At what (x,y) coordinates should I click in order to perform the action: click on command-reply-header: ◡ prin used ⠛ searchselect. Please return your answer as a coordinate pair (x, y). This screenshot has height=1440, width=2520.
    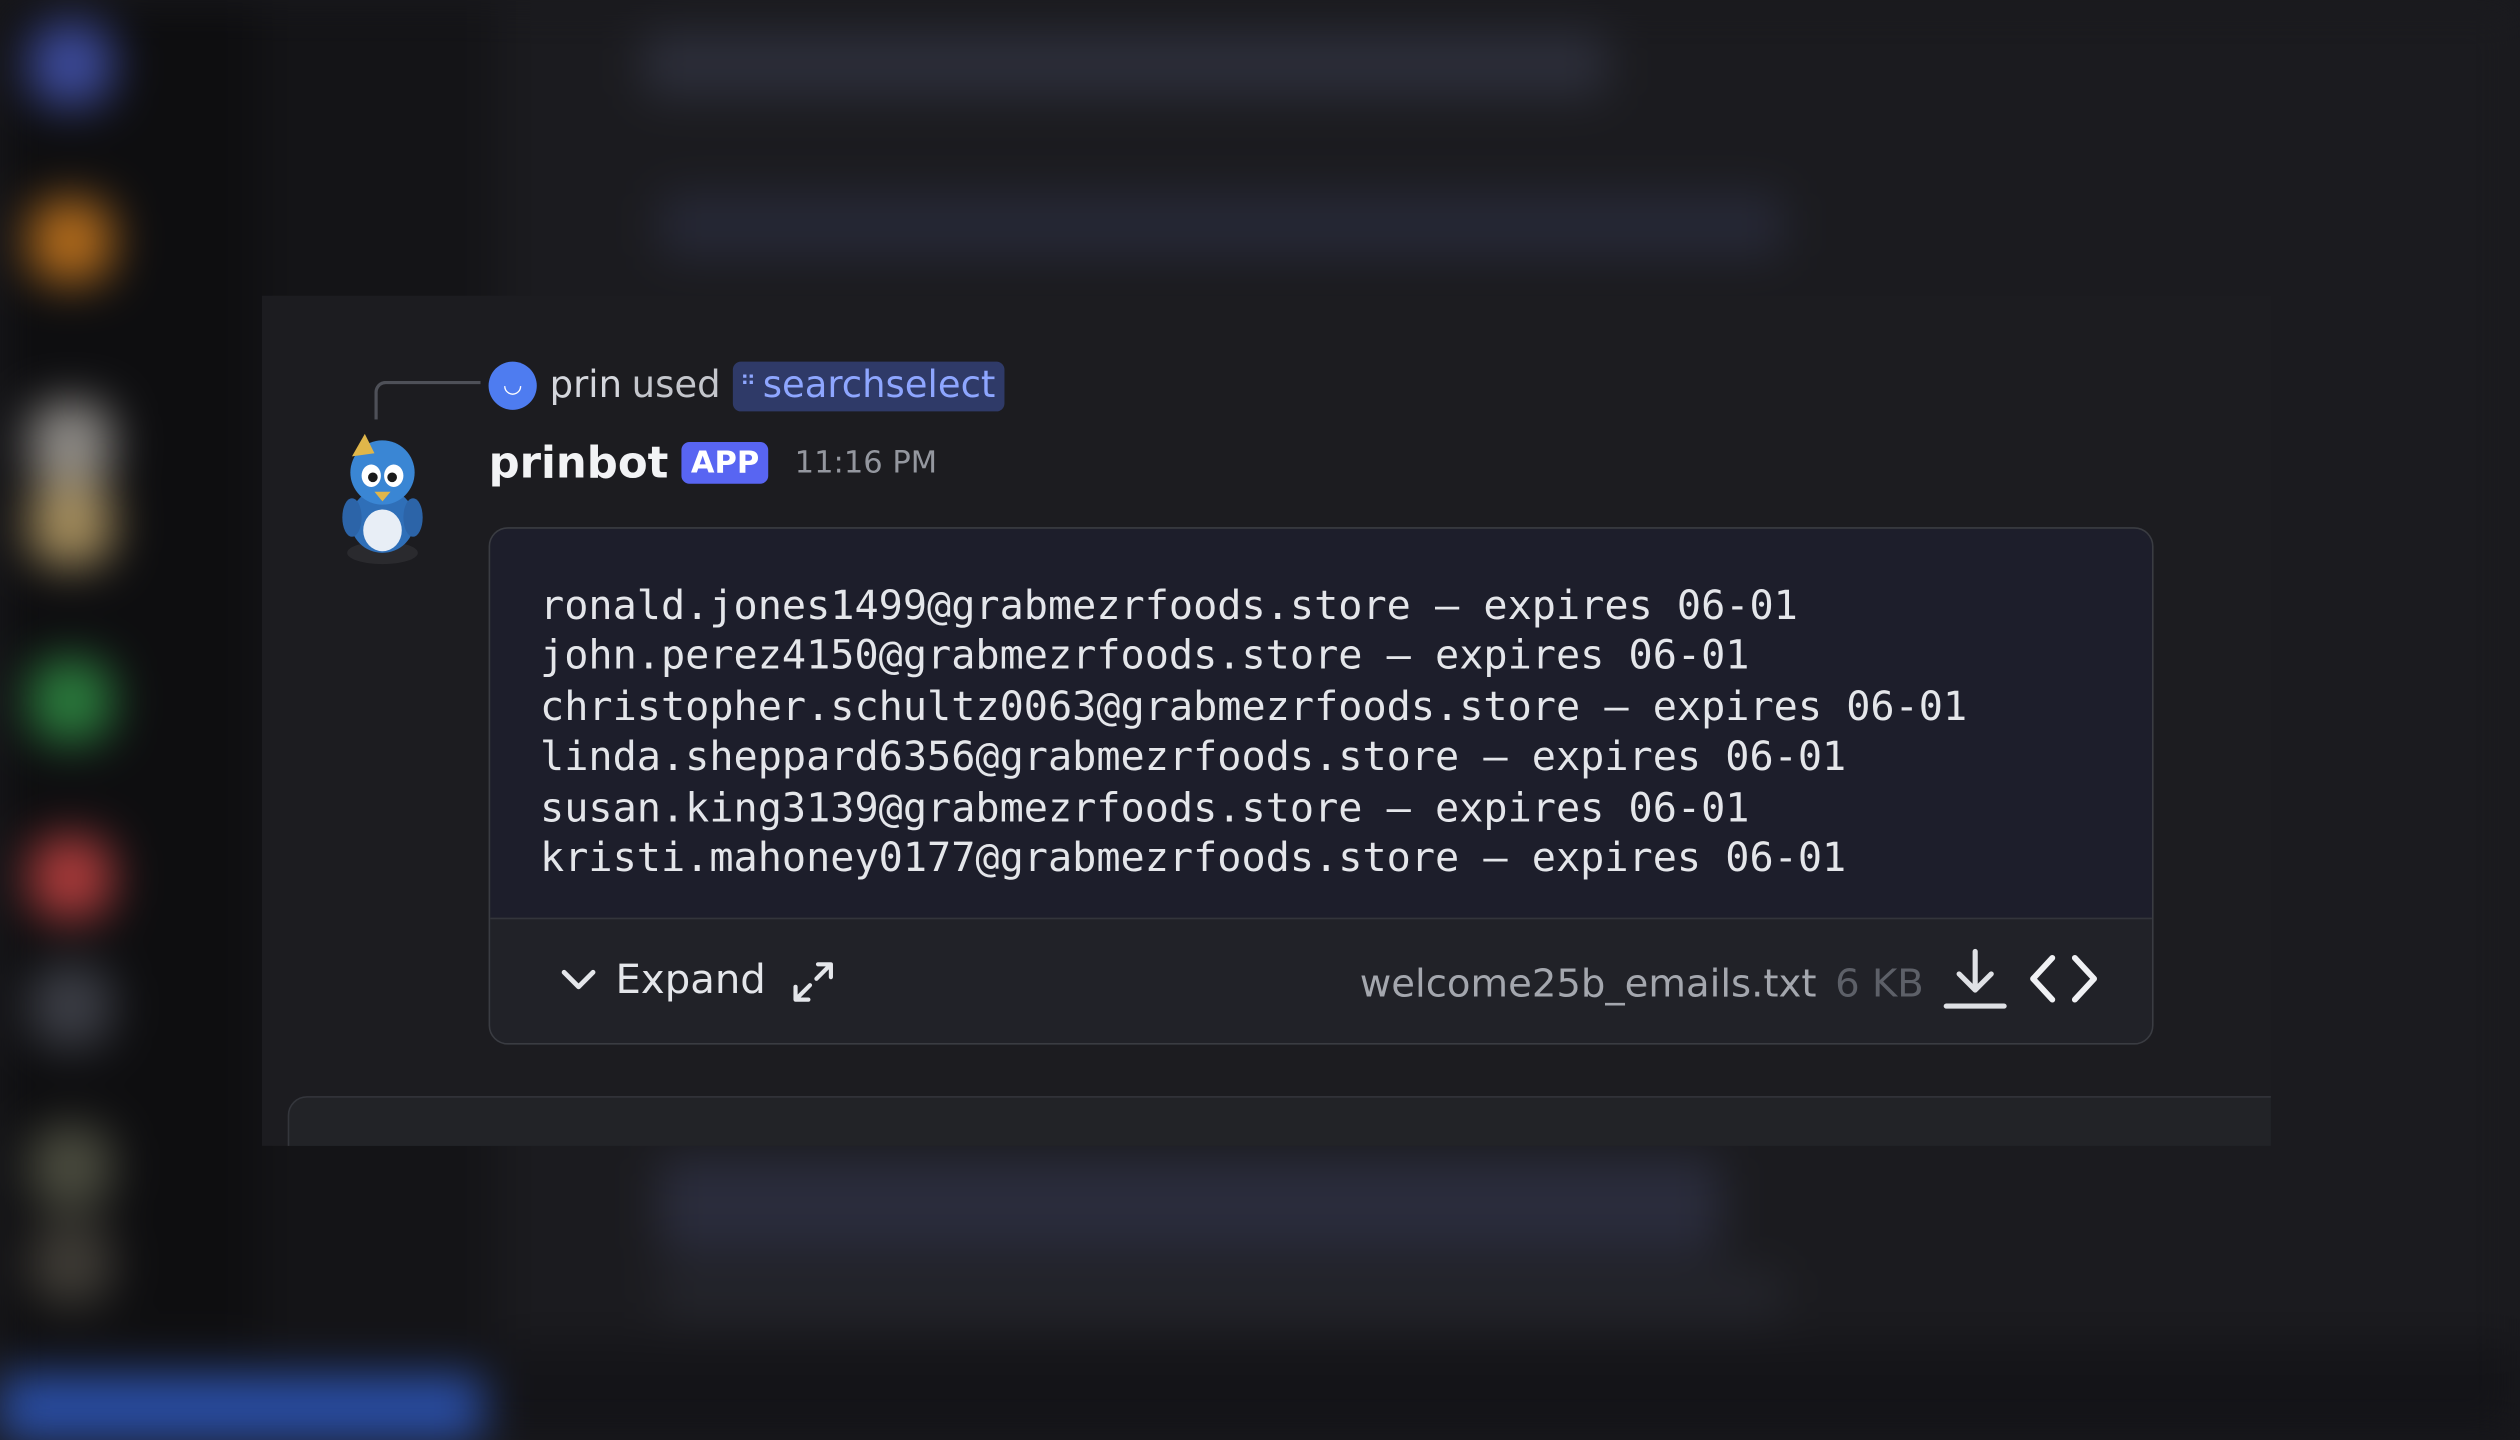
    Looking at the image, I should click on (747, 386).